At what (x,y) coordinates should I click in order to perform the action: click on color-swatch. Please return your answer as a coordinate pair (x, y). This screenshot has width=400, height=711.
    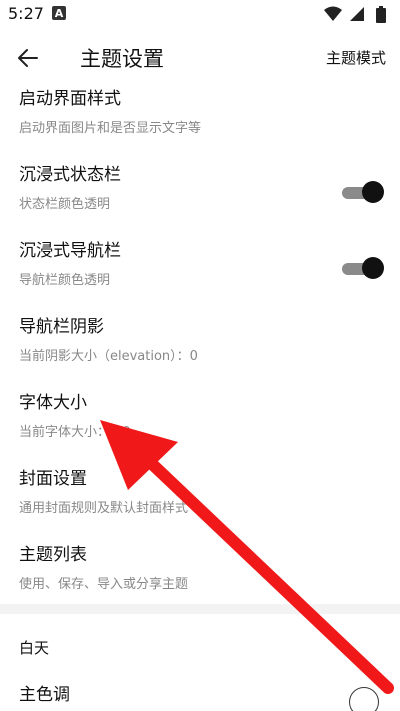
    Looking at the image, I should click on (364, 699).